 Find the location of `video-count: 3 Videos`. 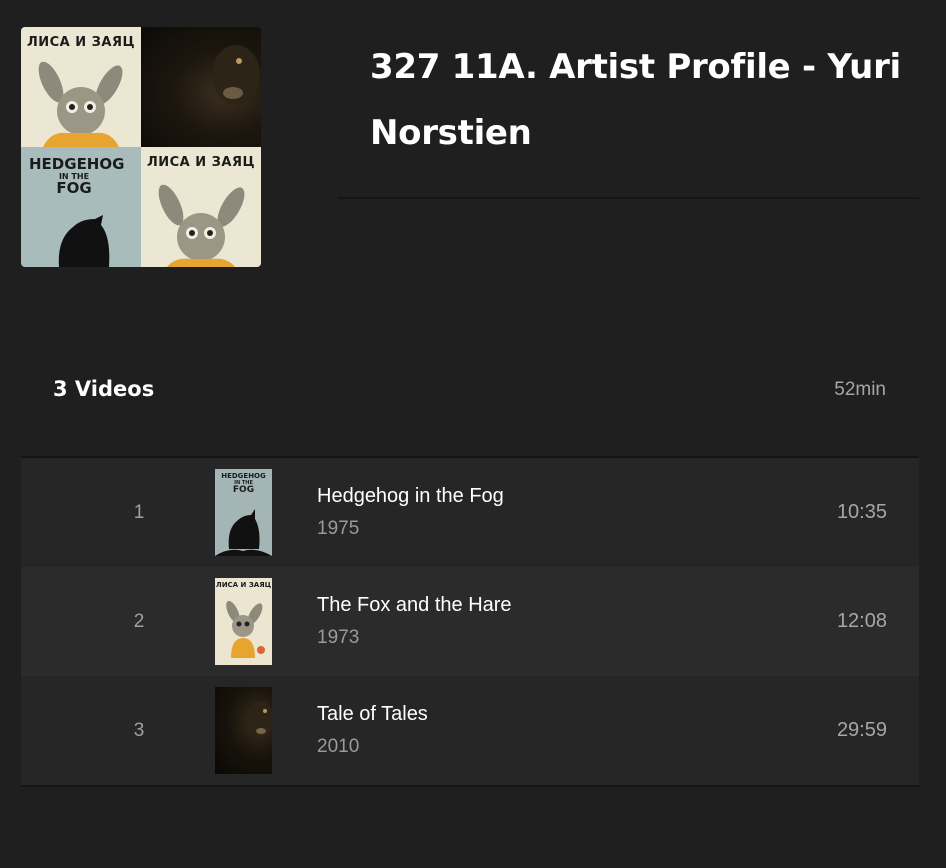

video-count: 3 Videos is located at coordinates (104, 389).